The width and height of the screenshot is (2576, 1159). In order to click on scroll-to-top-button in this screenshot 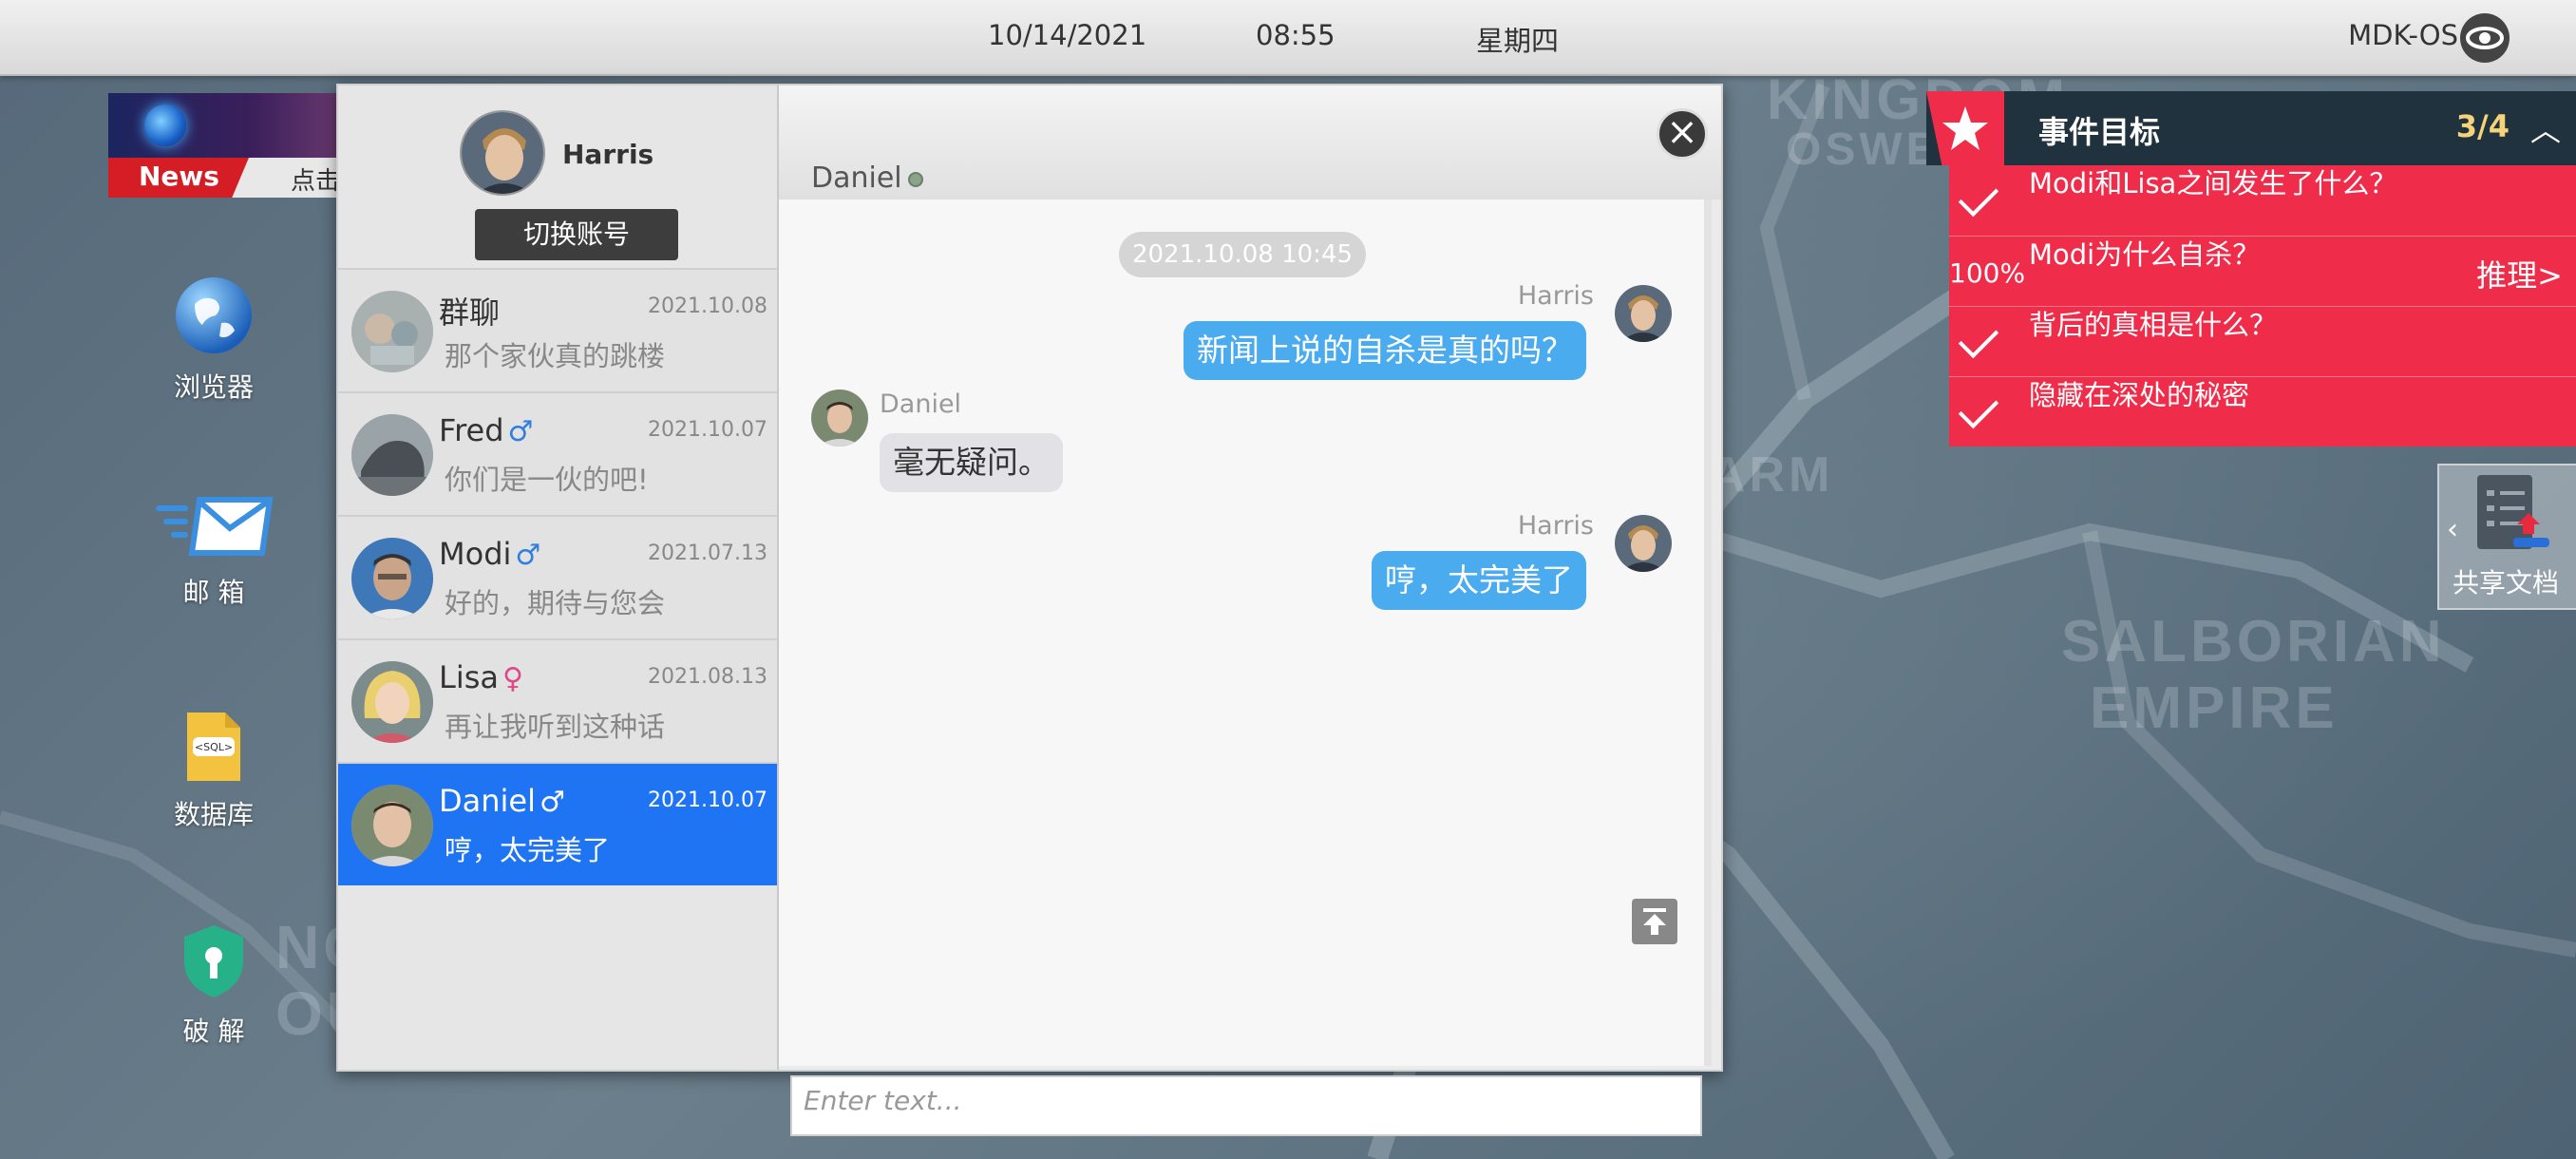, I will do `click(1654, 921)`.